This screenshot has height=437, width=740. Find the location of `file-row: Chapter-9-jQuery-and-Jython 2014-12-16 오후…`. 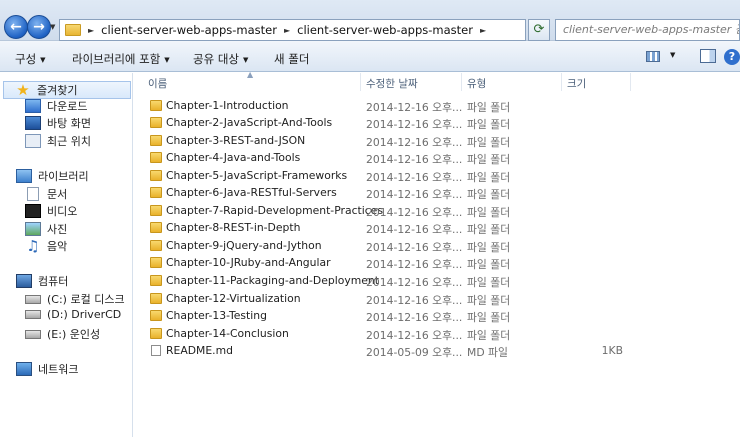

file-row: Chapter-9-jQuery-and-Jython 2014-12-16 오후… is located at coordinates (437, 246).